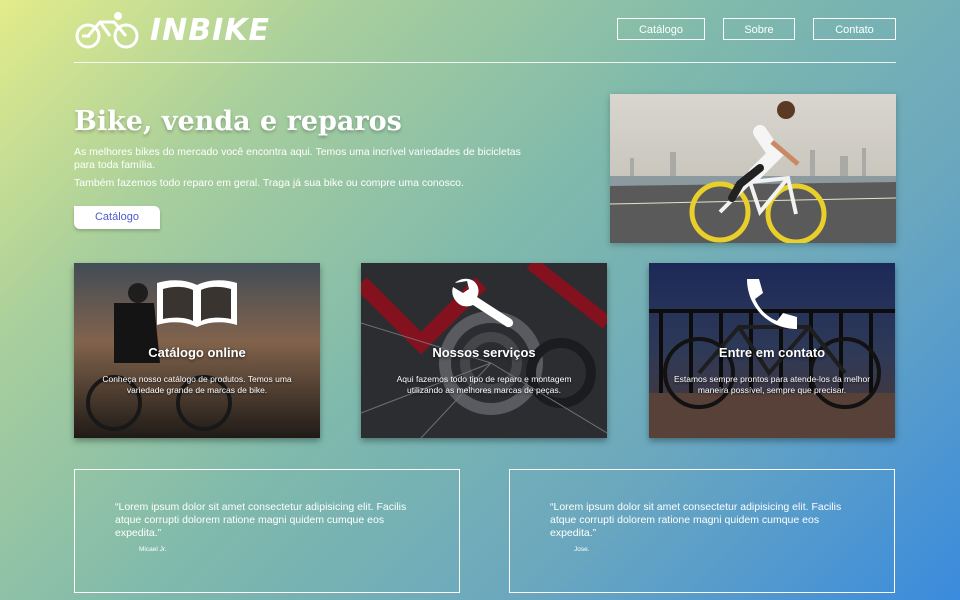 The width and height of the screenshot is (960, 600). Describe the element at coordinates (484, 303) in the screenshot. I see `wrench-icon` at that location.